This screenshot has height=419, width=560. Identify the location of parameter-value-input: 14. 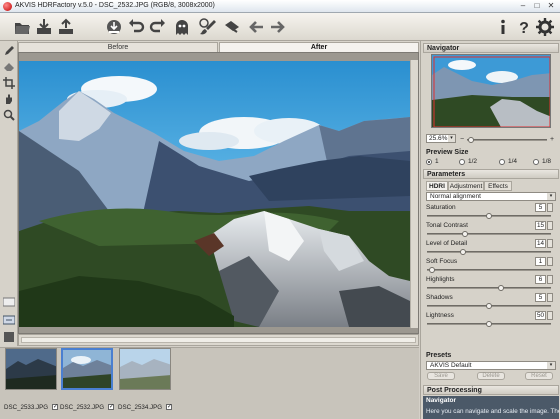
(540, 243).